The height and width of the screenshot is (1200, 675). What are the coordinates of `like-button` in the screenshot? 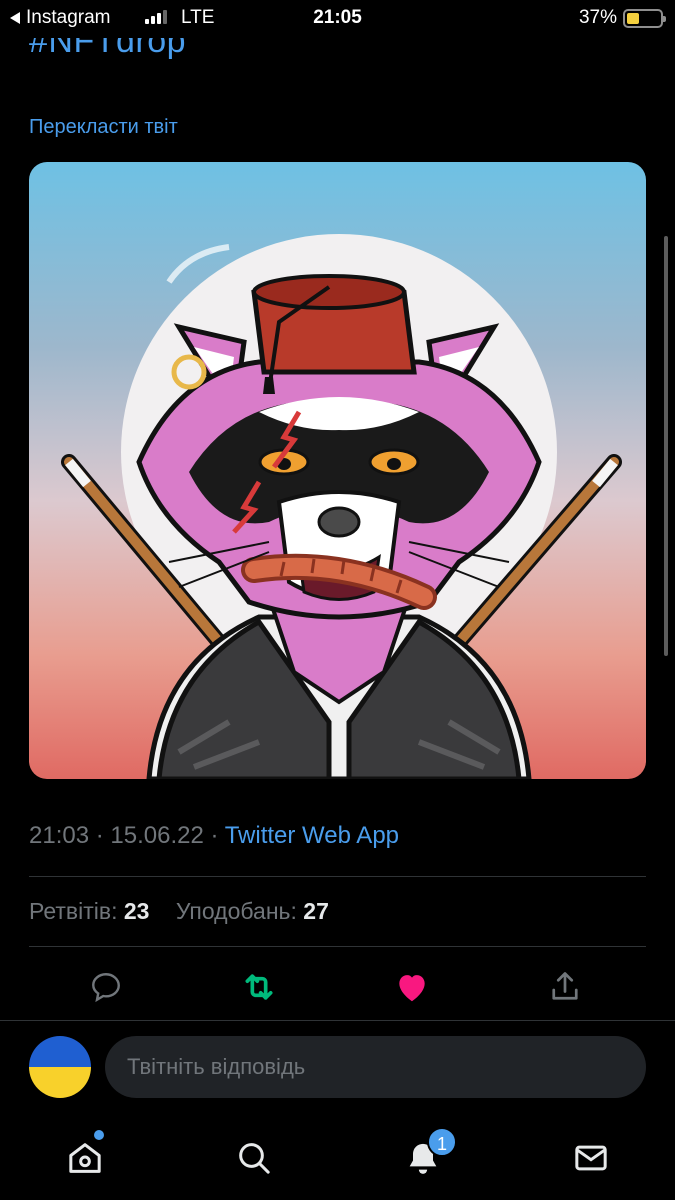 It's located at (412, 987).